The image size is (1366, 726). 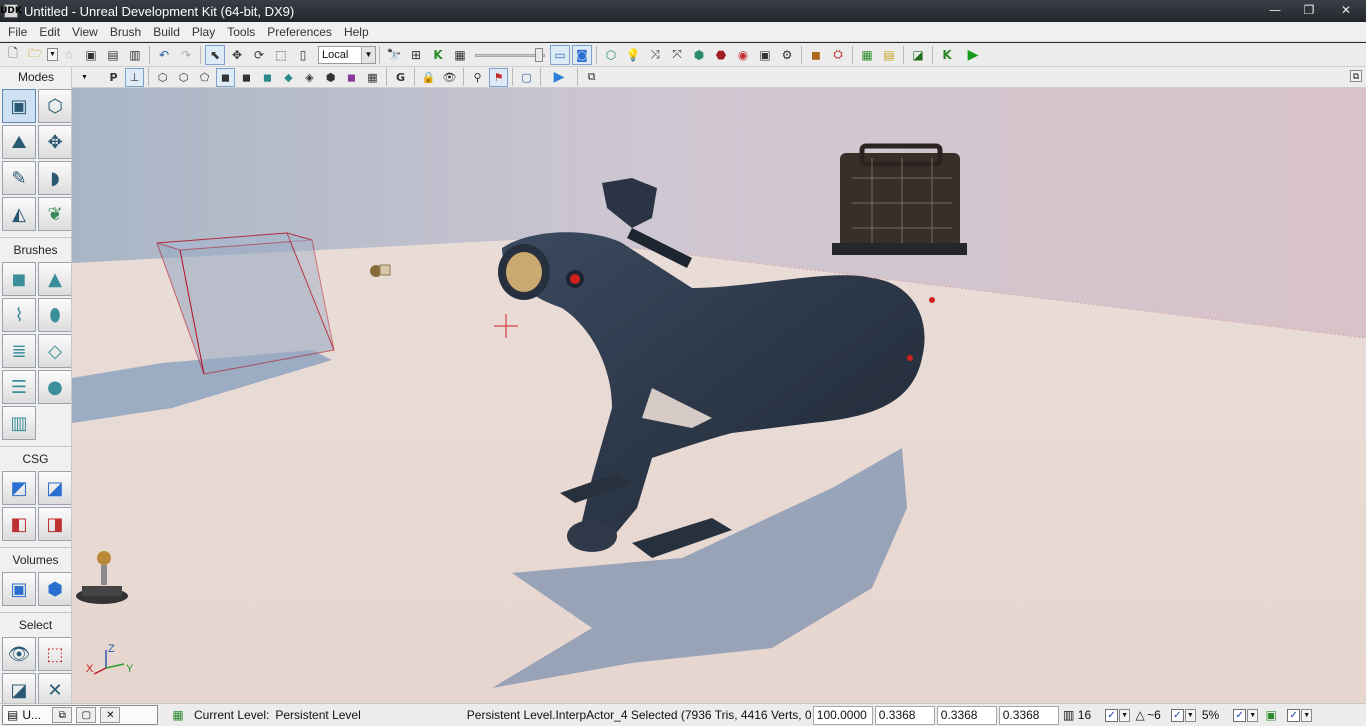 I want to click on scale-z-field: 0.3368, so click(x=1028, y=715).